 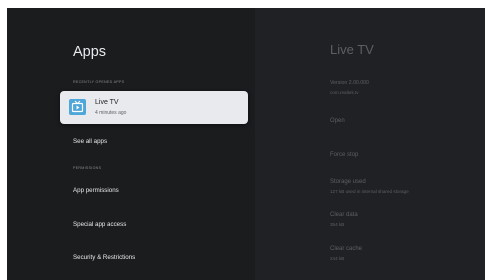 What do you see at coordinates (90, 141) in the screenshot?
I see `see-all-apps: See all apps` at bounding box center [90, 141].